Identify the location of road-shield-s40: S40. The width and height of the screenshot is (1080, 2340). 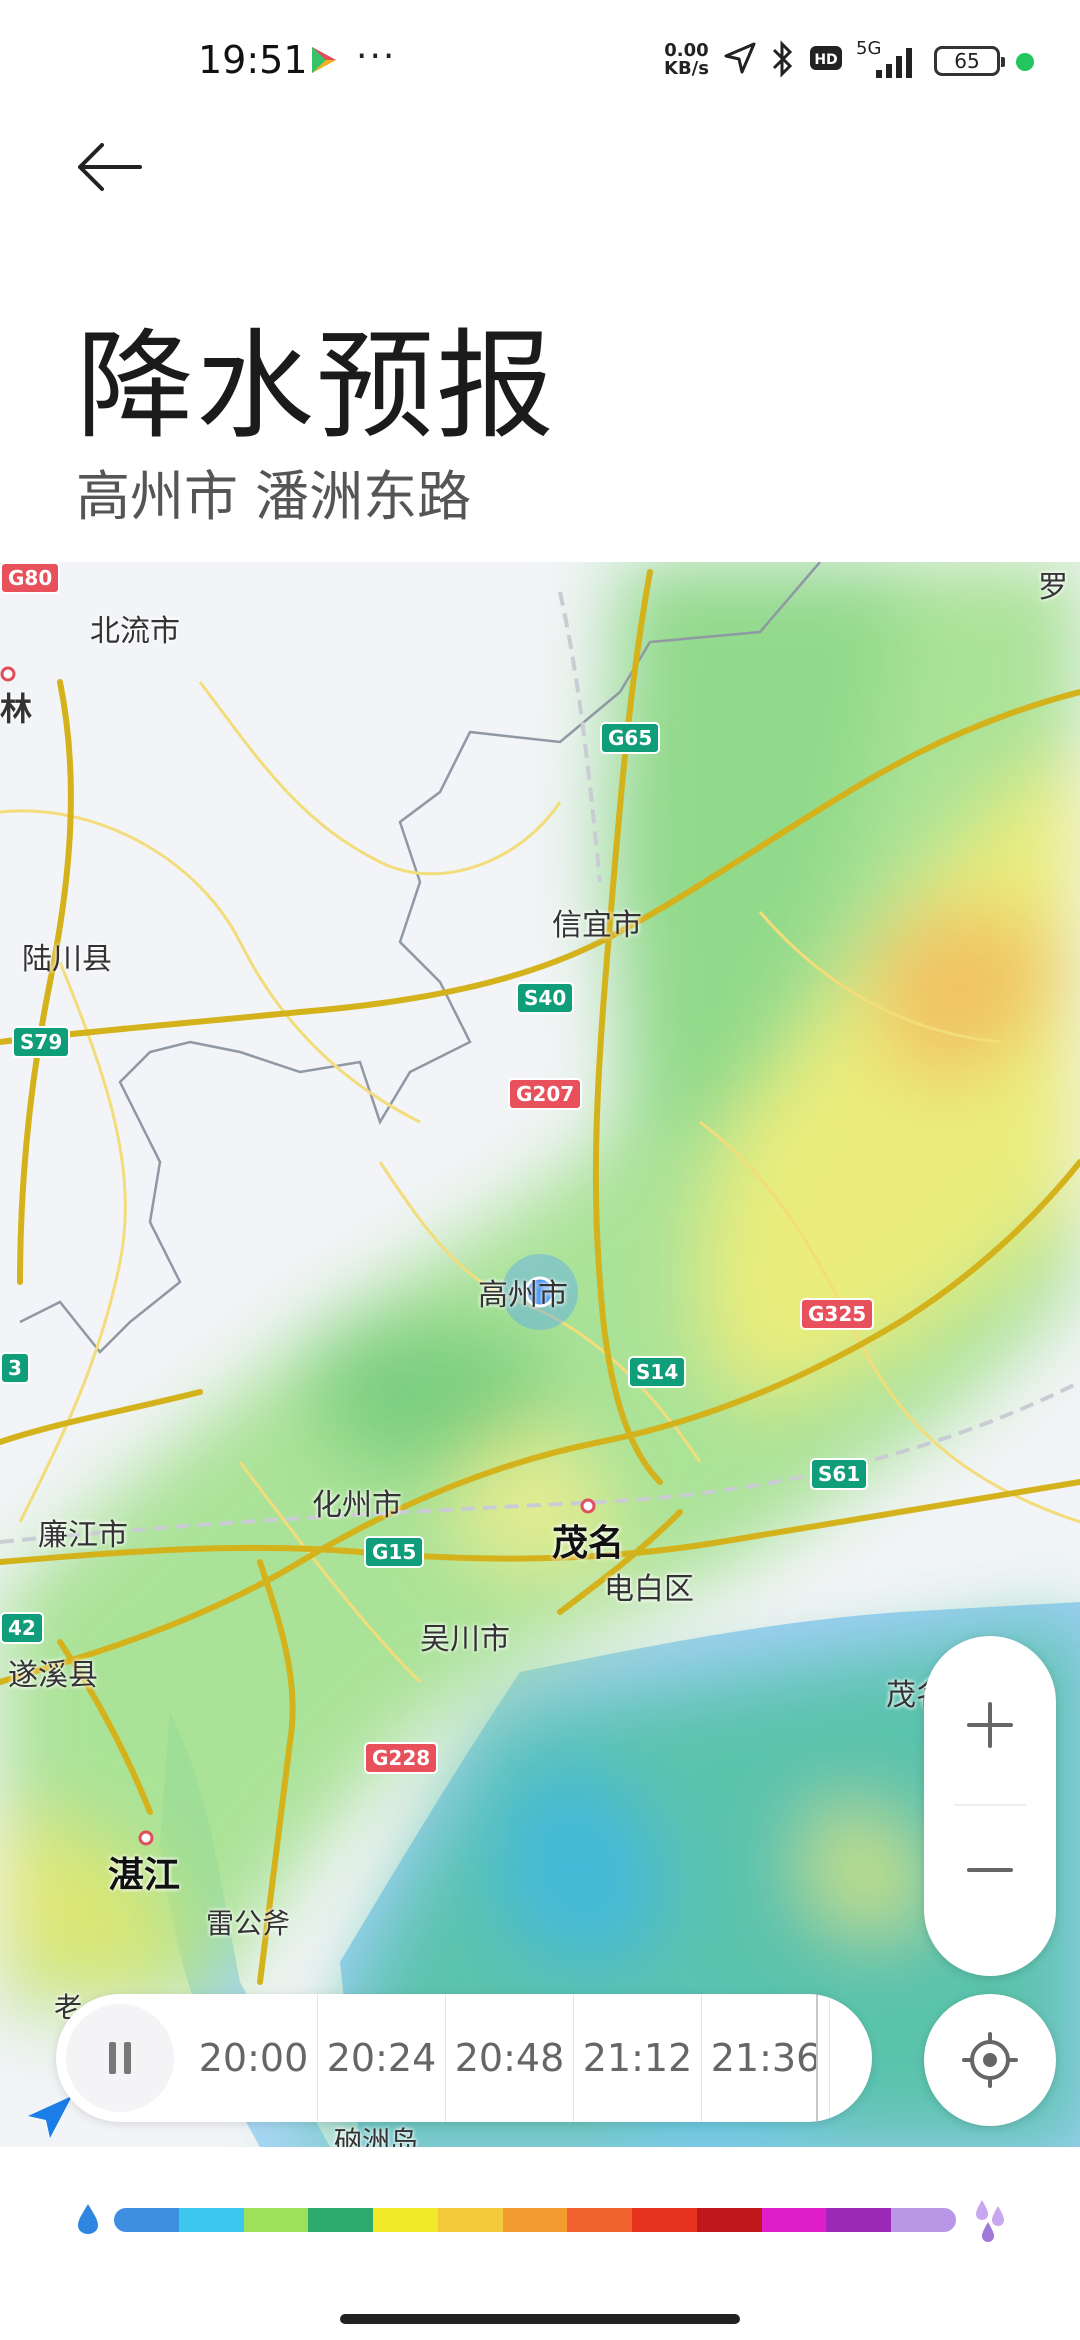
(545, 998).